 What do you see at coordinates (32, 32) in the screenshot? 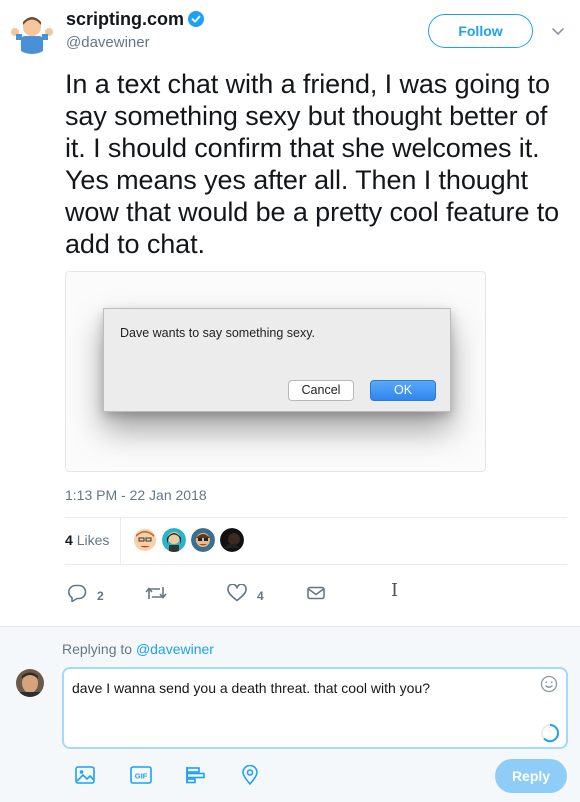
I see `author-avatar` at bounding box center [32, 32].